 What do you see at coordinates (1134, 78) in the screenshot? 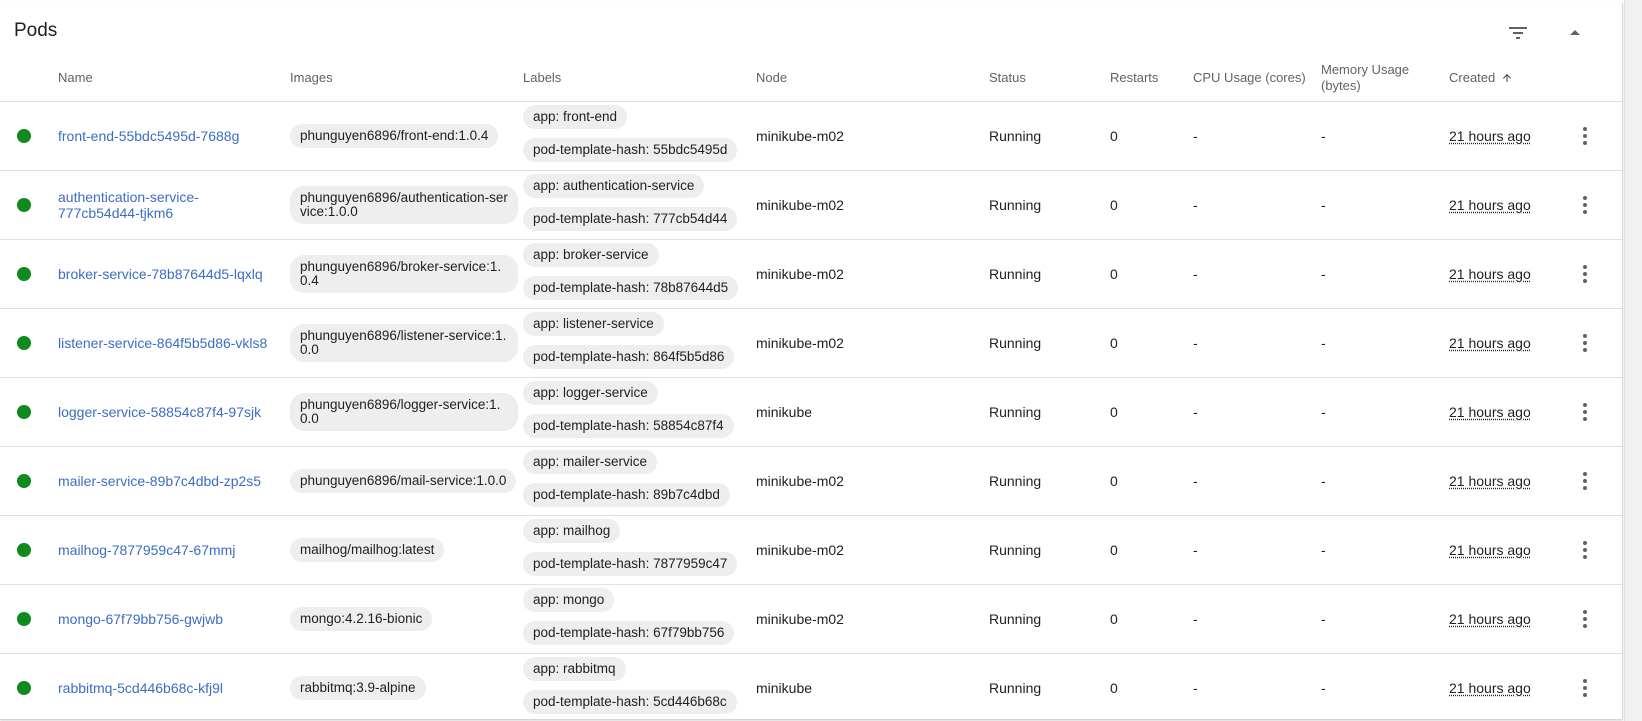
I see `column-header-restarts: Restarts` at bounding box center [1134, 78].